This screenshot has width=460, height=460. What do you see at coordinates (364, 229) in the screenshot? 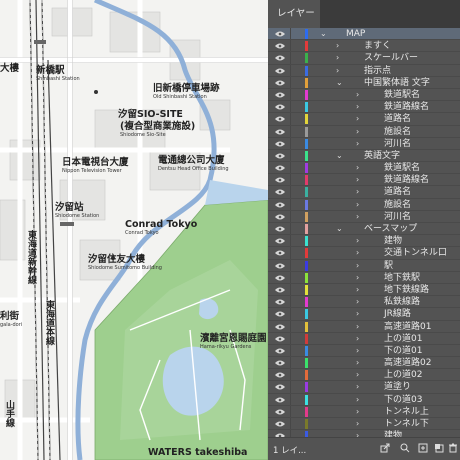
I see `layer-row: ⌄ ベースマップ` at bounding box center [364, 229].